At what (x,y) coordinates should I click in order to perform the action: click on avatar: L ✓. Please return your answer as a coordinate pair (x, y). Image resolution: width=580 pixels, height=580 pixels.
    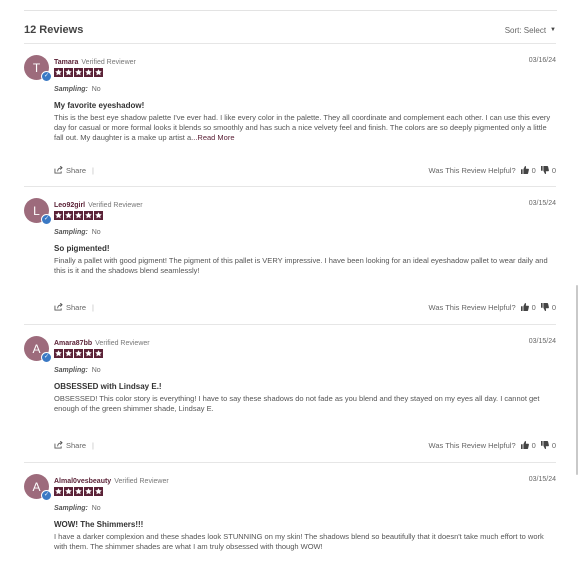
    Looking at the image, I should click on (38, 211).